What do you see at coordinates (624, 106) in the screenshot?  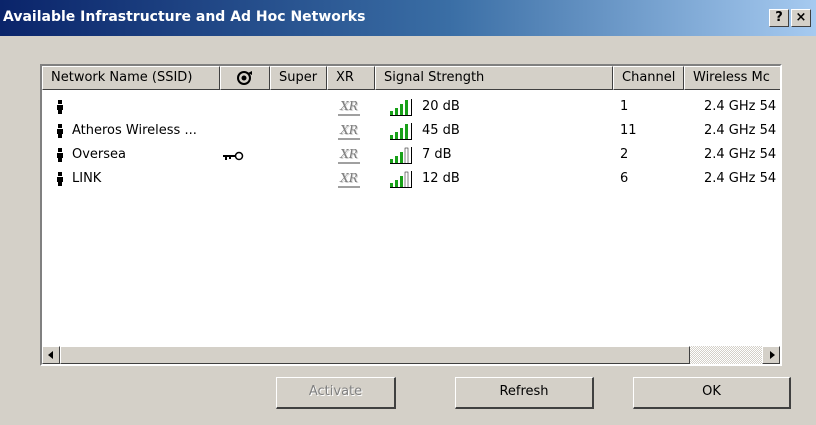 I see `channel: 1` at bounding box center [624, 106].